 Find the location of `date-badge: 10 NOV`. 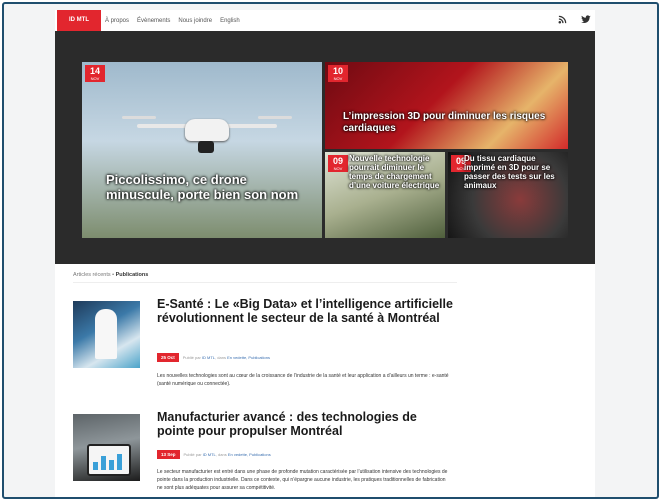

date-badge: 10 NOV is located at coordinates (338, 73).